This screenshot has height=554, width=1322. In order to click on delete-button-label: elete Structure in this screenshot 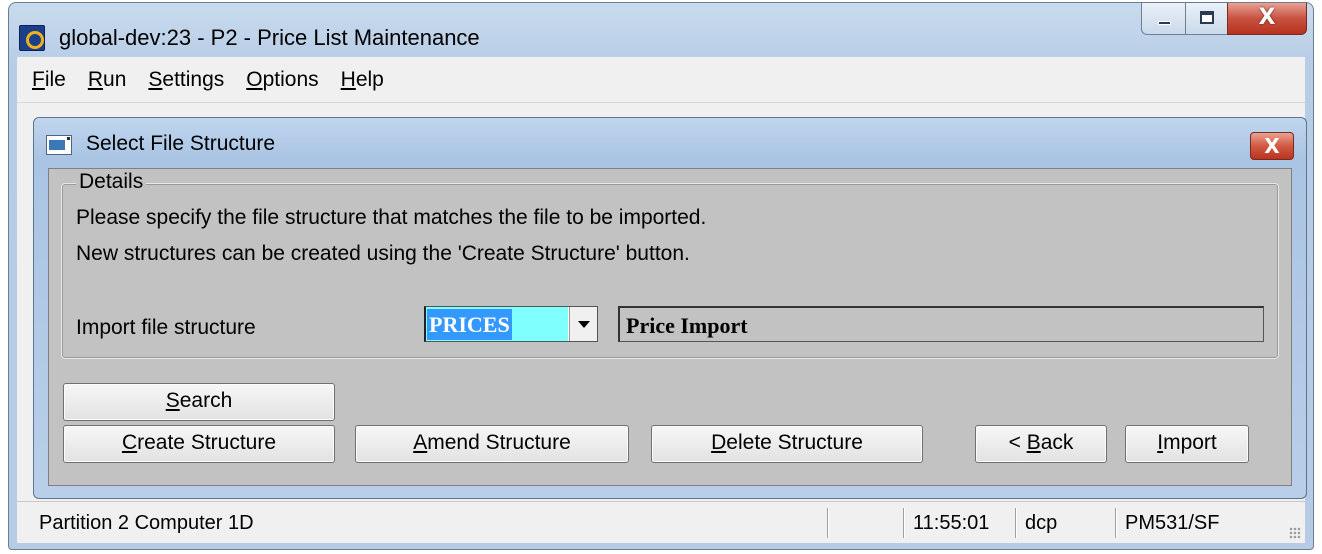, I will do `click(794, 442)`.